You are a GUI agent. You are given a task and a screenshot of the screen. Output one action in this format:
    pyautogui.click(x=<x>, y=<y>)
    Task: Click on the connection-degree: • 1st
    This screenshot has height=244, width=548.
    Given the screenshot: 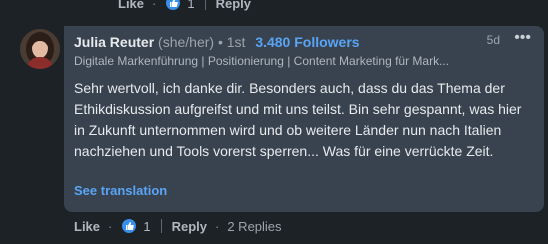 What is the action you would take?
    pyautogui.click(x=231, y=42)
    